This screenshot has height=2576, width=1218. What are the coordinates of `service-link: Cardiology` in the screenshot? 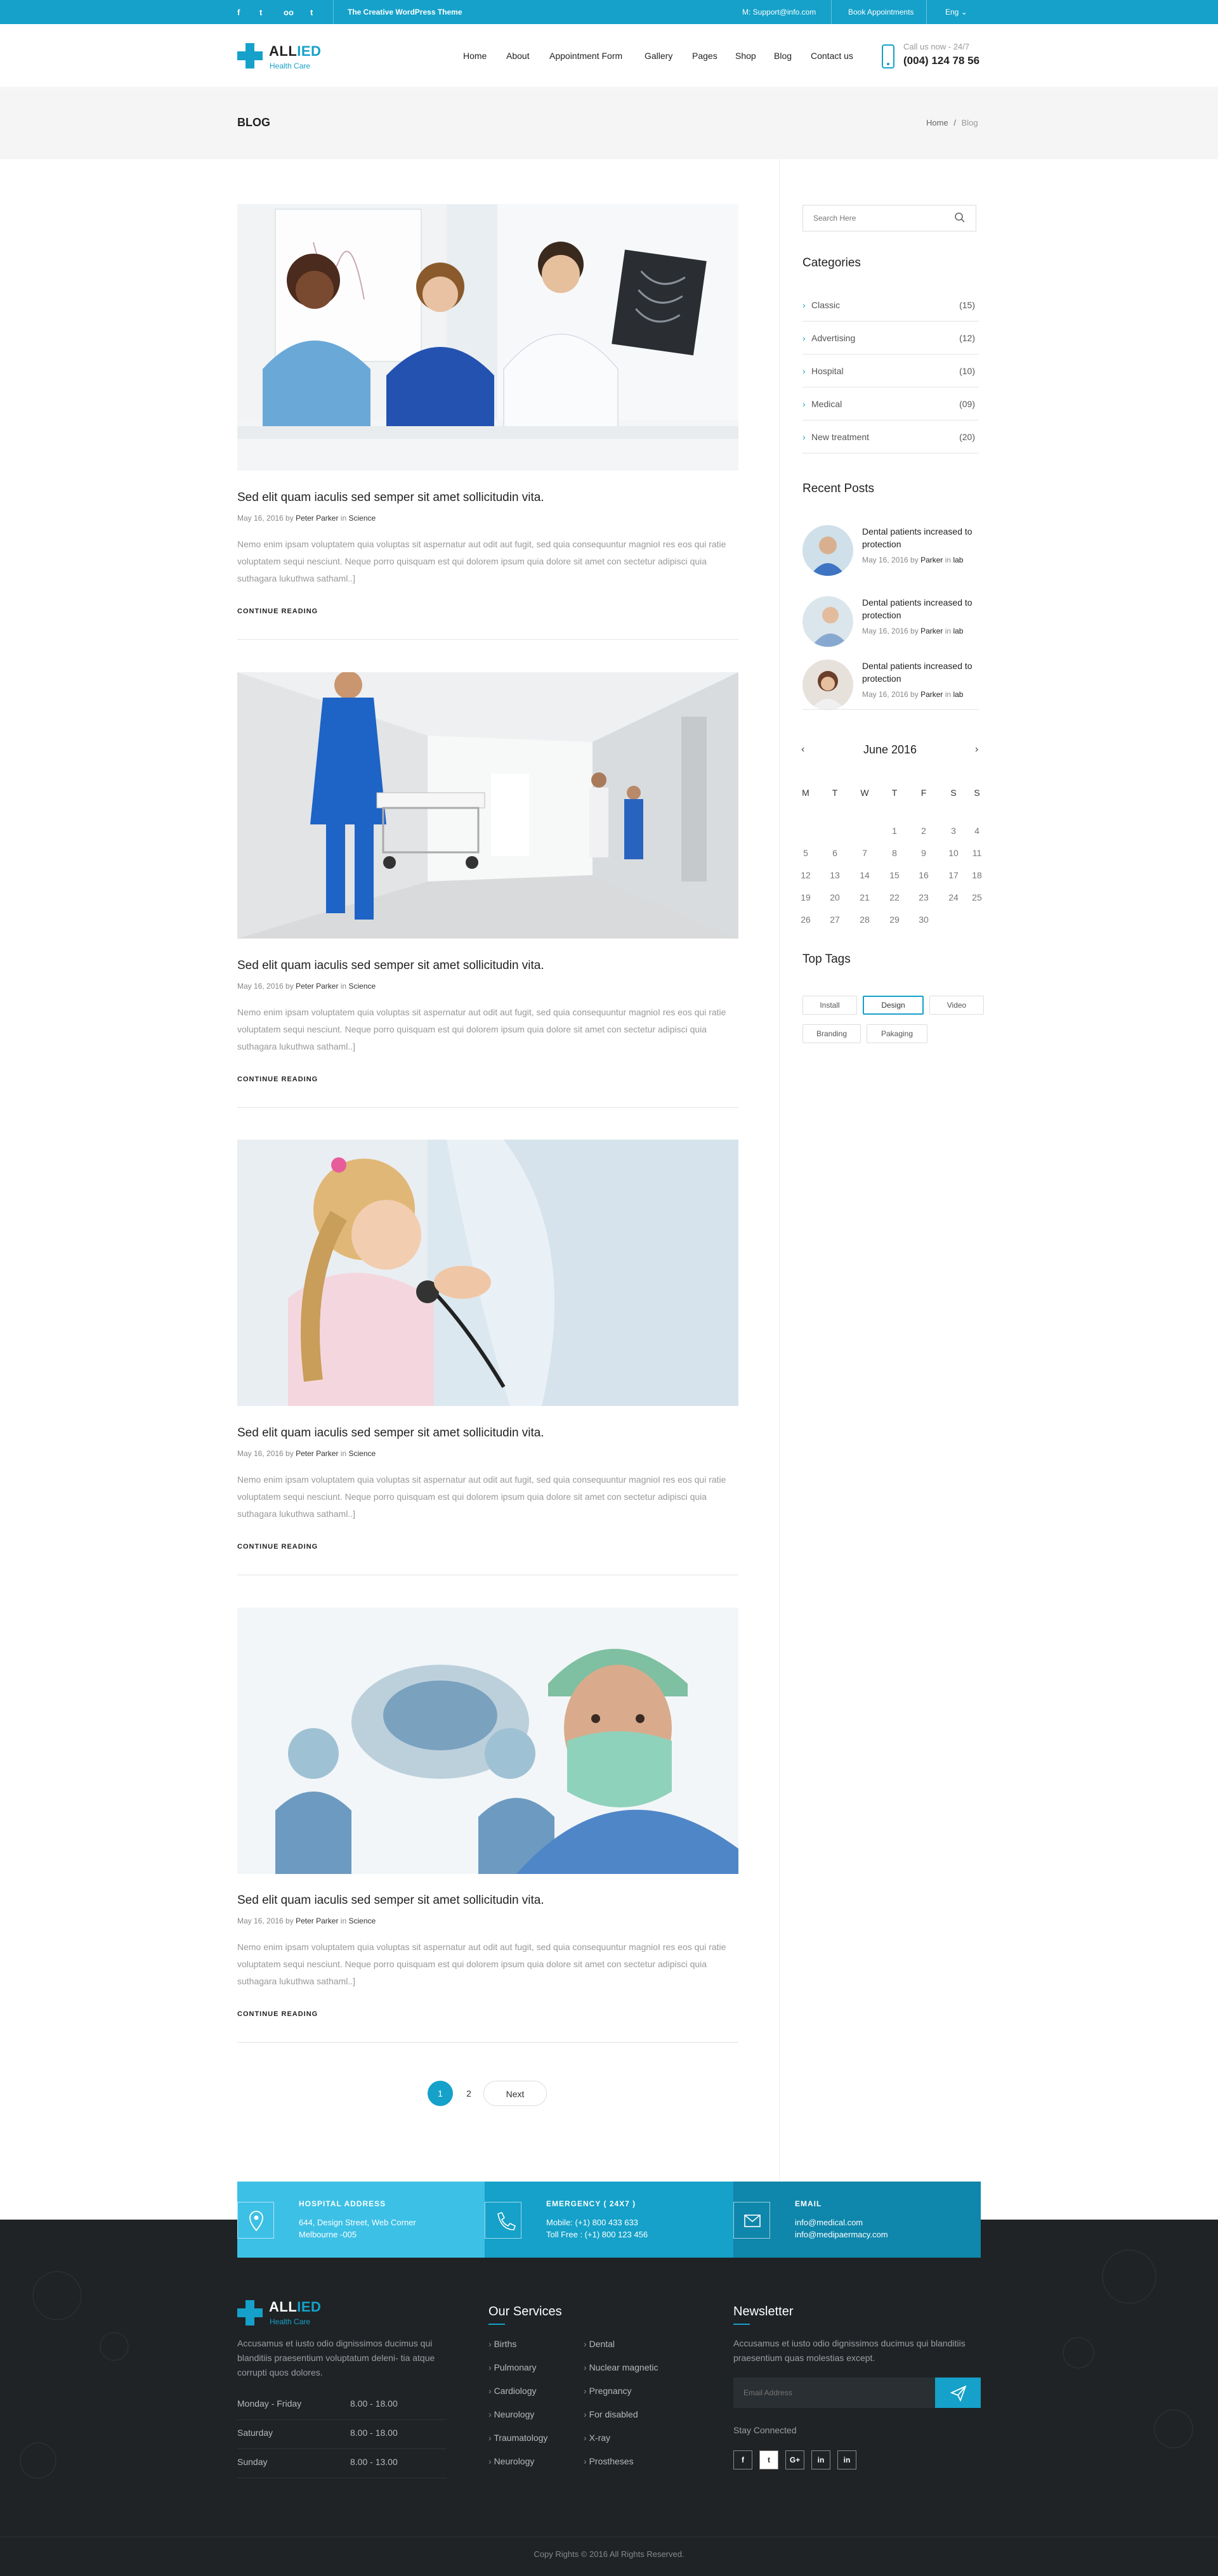 It's located at (512, 2391).